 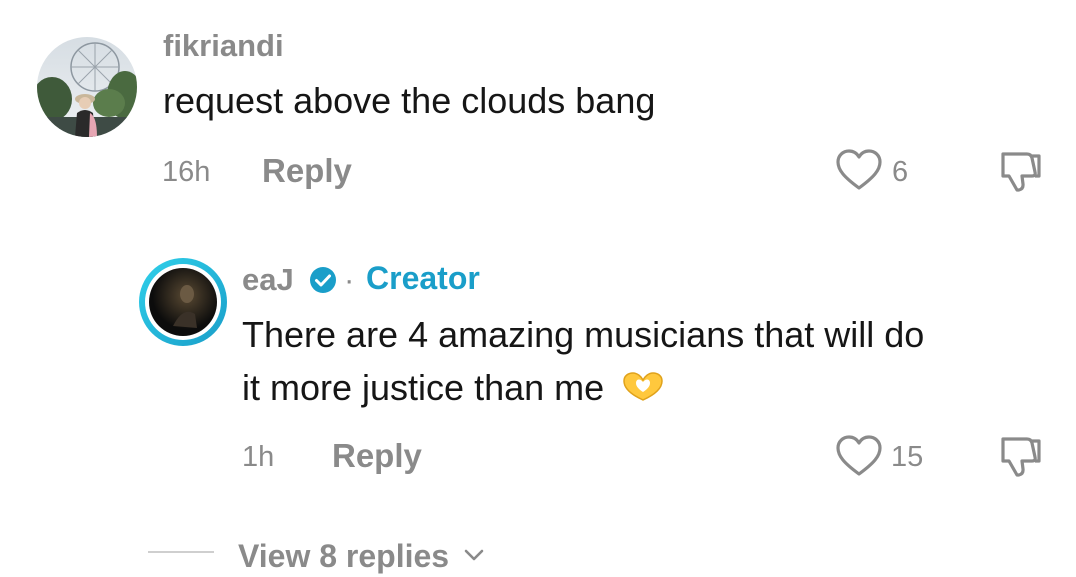 I want to click on like-count: 6, so click(x=900, y=172).